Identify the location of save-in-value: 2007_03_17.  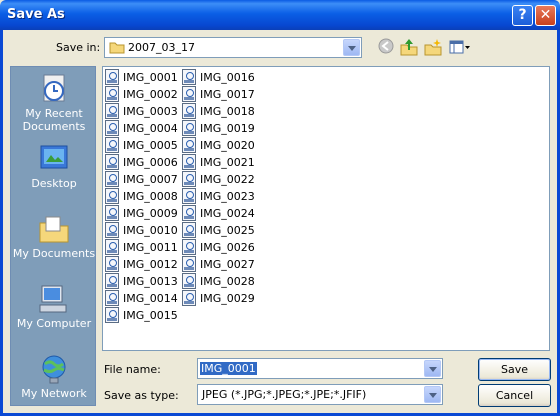
(161, 47).